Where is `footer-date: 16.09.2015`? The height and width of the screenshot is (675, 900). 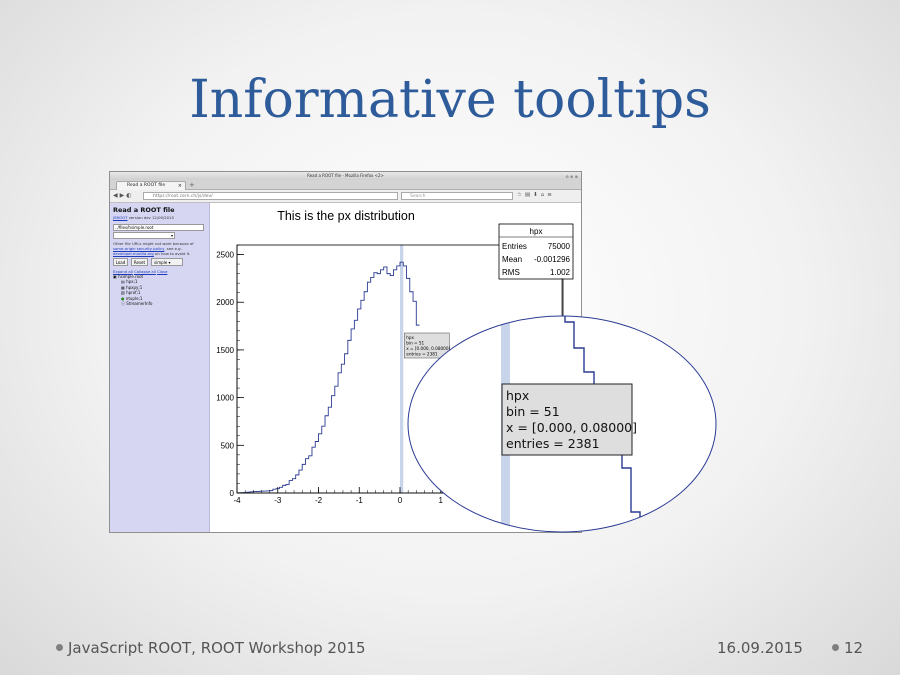 footer-date: 16.09.2015 is located at coordinates (760, 648).